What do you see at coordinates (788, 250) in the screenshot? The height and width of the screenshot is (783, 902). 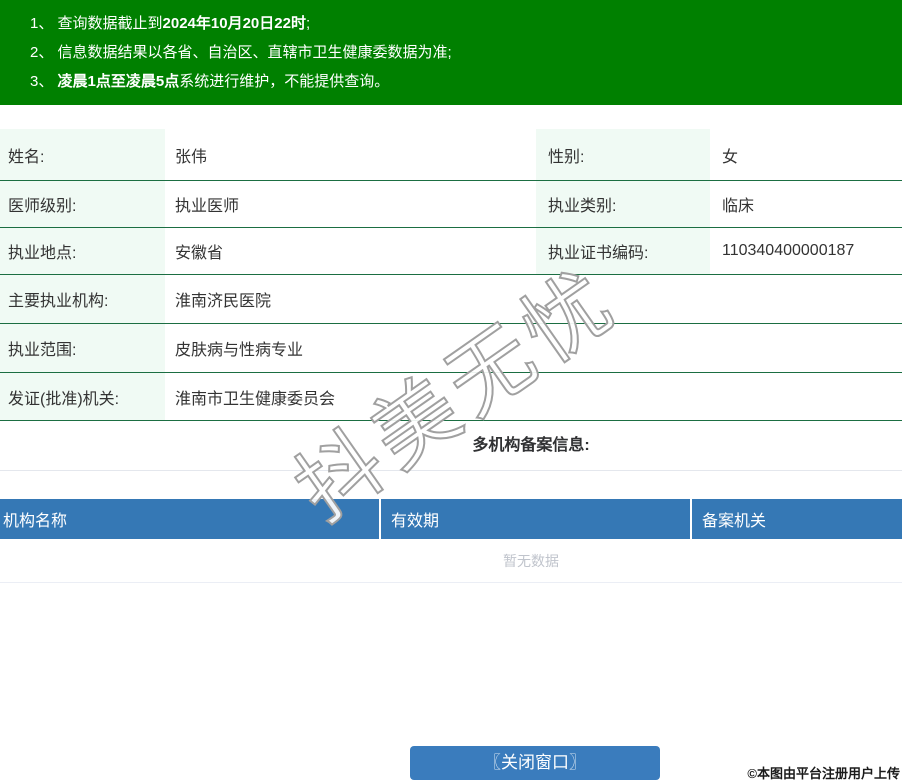 I see `certificate-number-value: 110340400000187` at bounding box center [788, 250].